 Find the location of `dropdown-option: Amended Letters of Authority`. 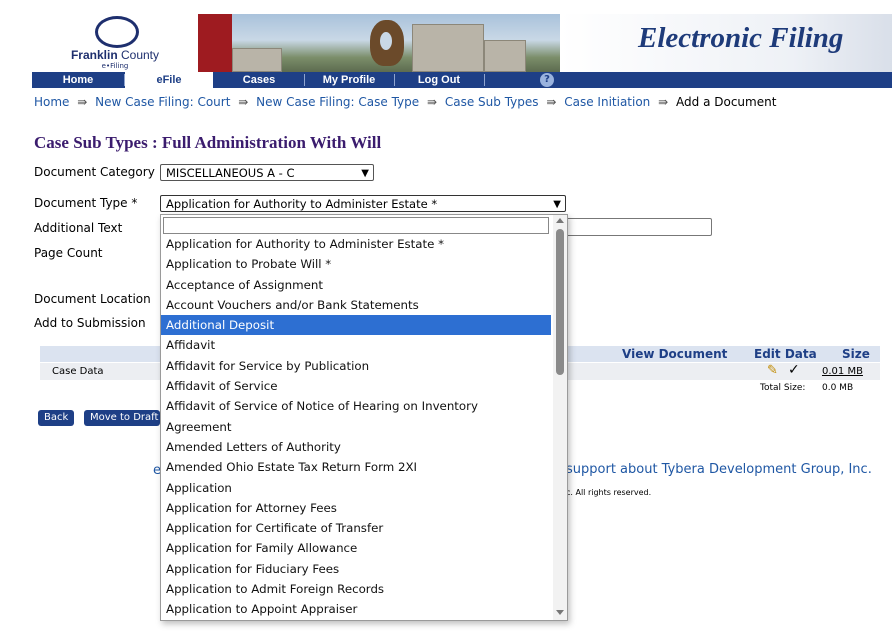

dropdown-option: Amended Letters of Authority is located at coordinates (356, 447).